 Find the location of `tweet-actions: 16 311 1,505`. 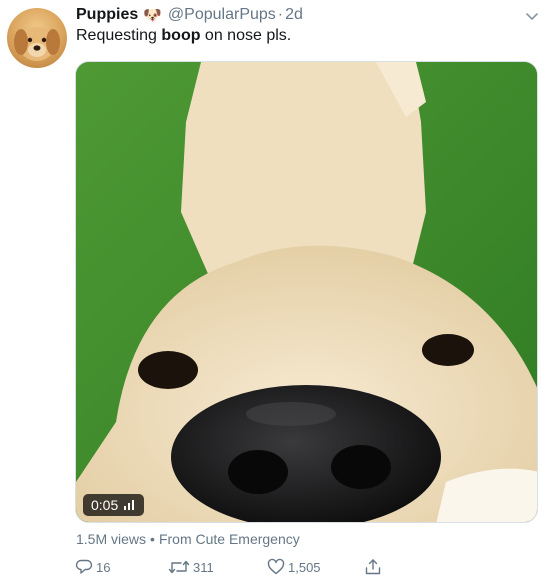

tweet-actions: 16 311 1,505 is located at coordinates (273, 568).